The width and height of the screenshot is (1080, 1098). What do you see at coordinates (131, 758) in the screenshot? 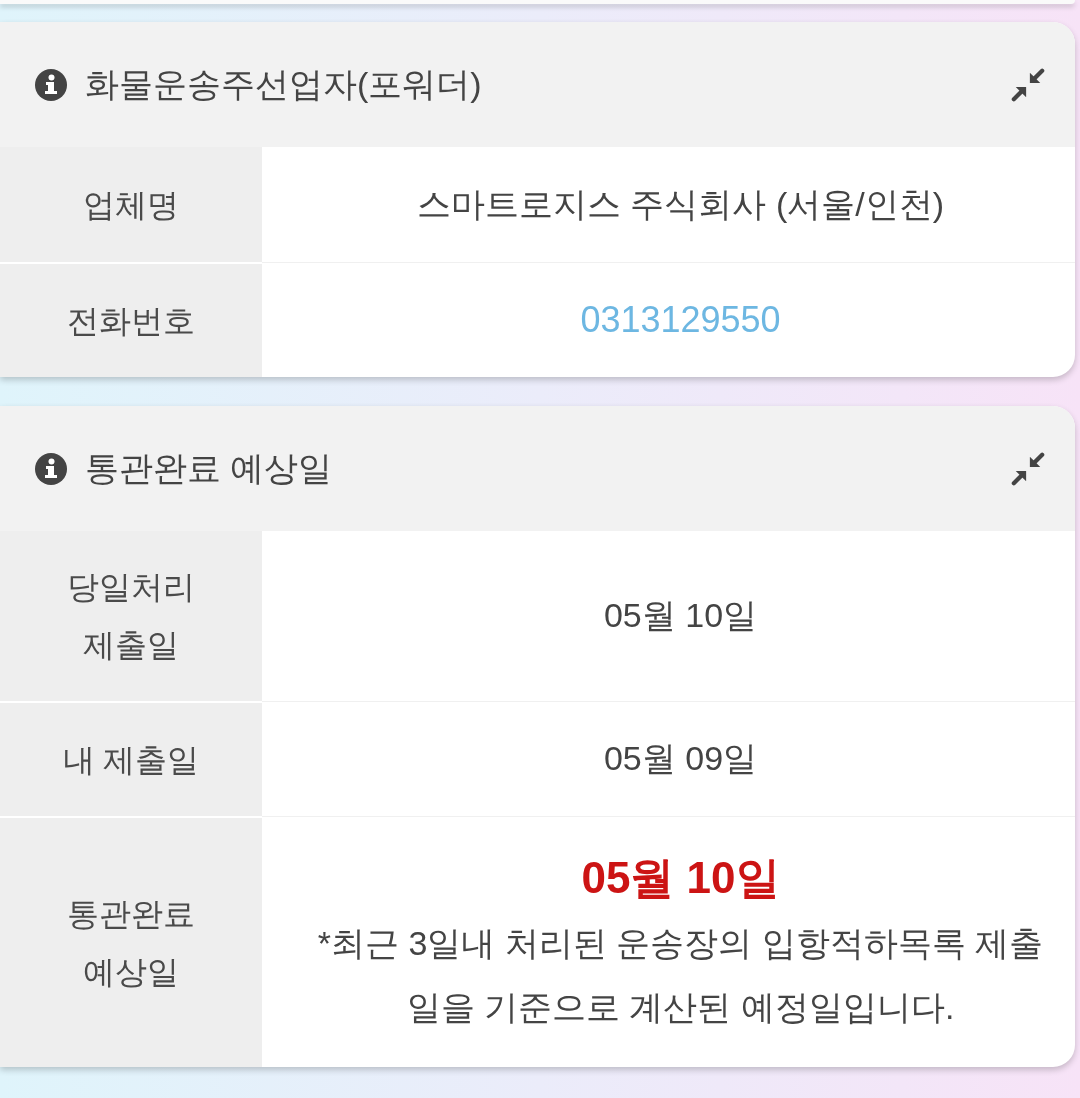
I see `row-label: 내 제출일` at bounding box center [131, 758].